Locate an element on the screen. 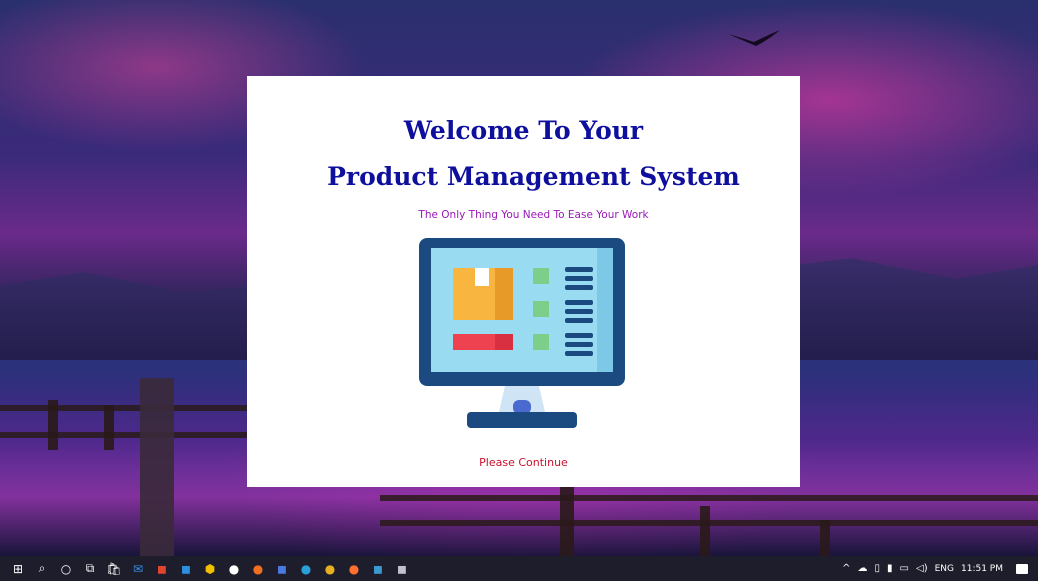  app-circle-icon: ● is located at coordinates (234, 568).